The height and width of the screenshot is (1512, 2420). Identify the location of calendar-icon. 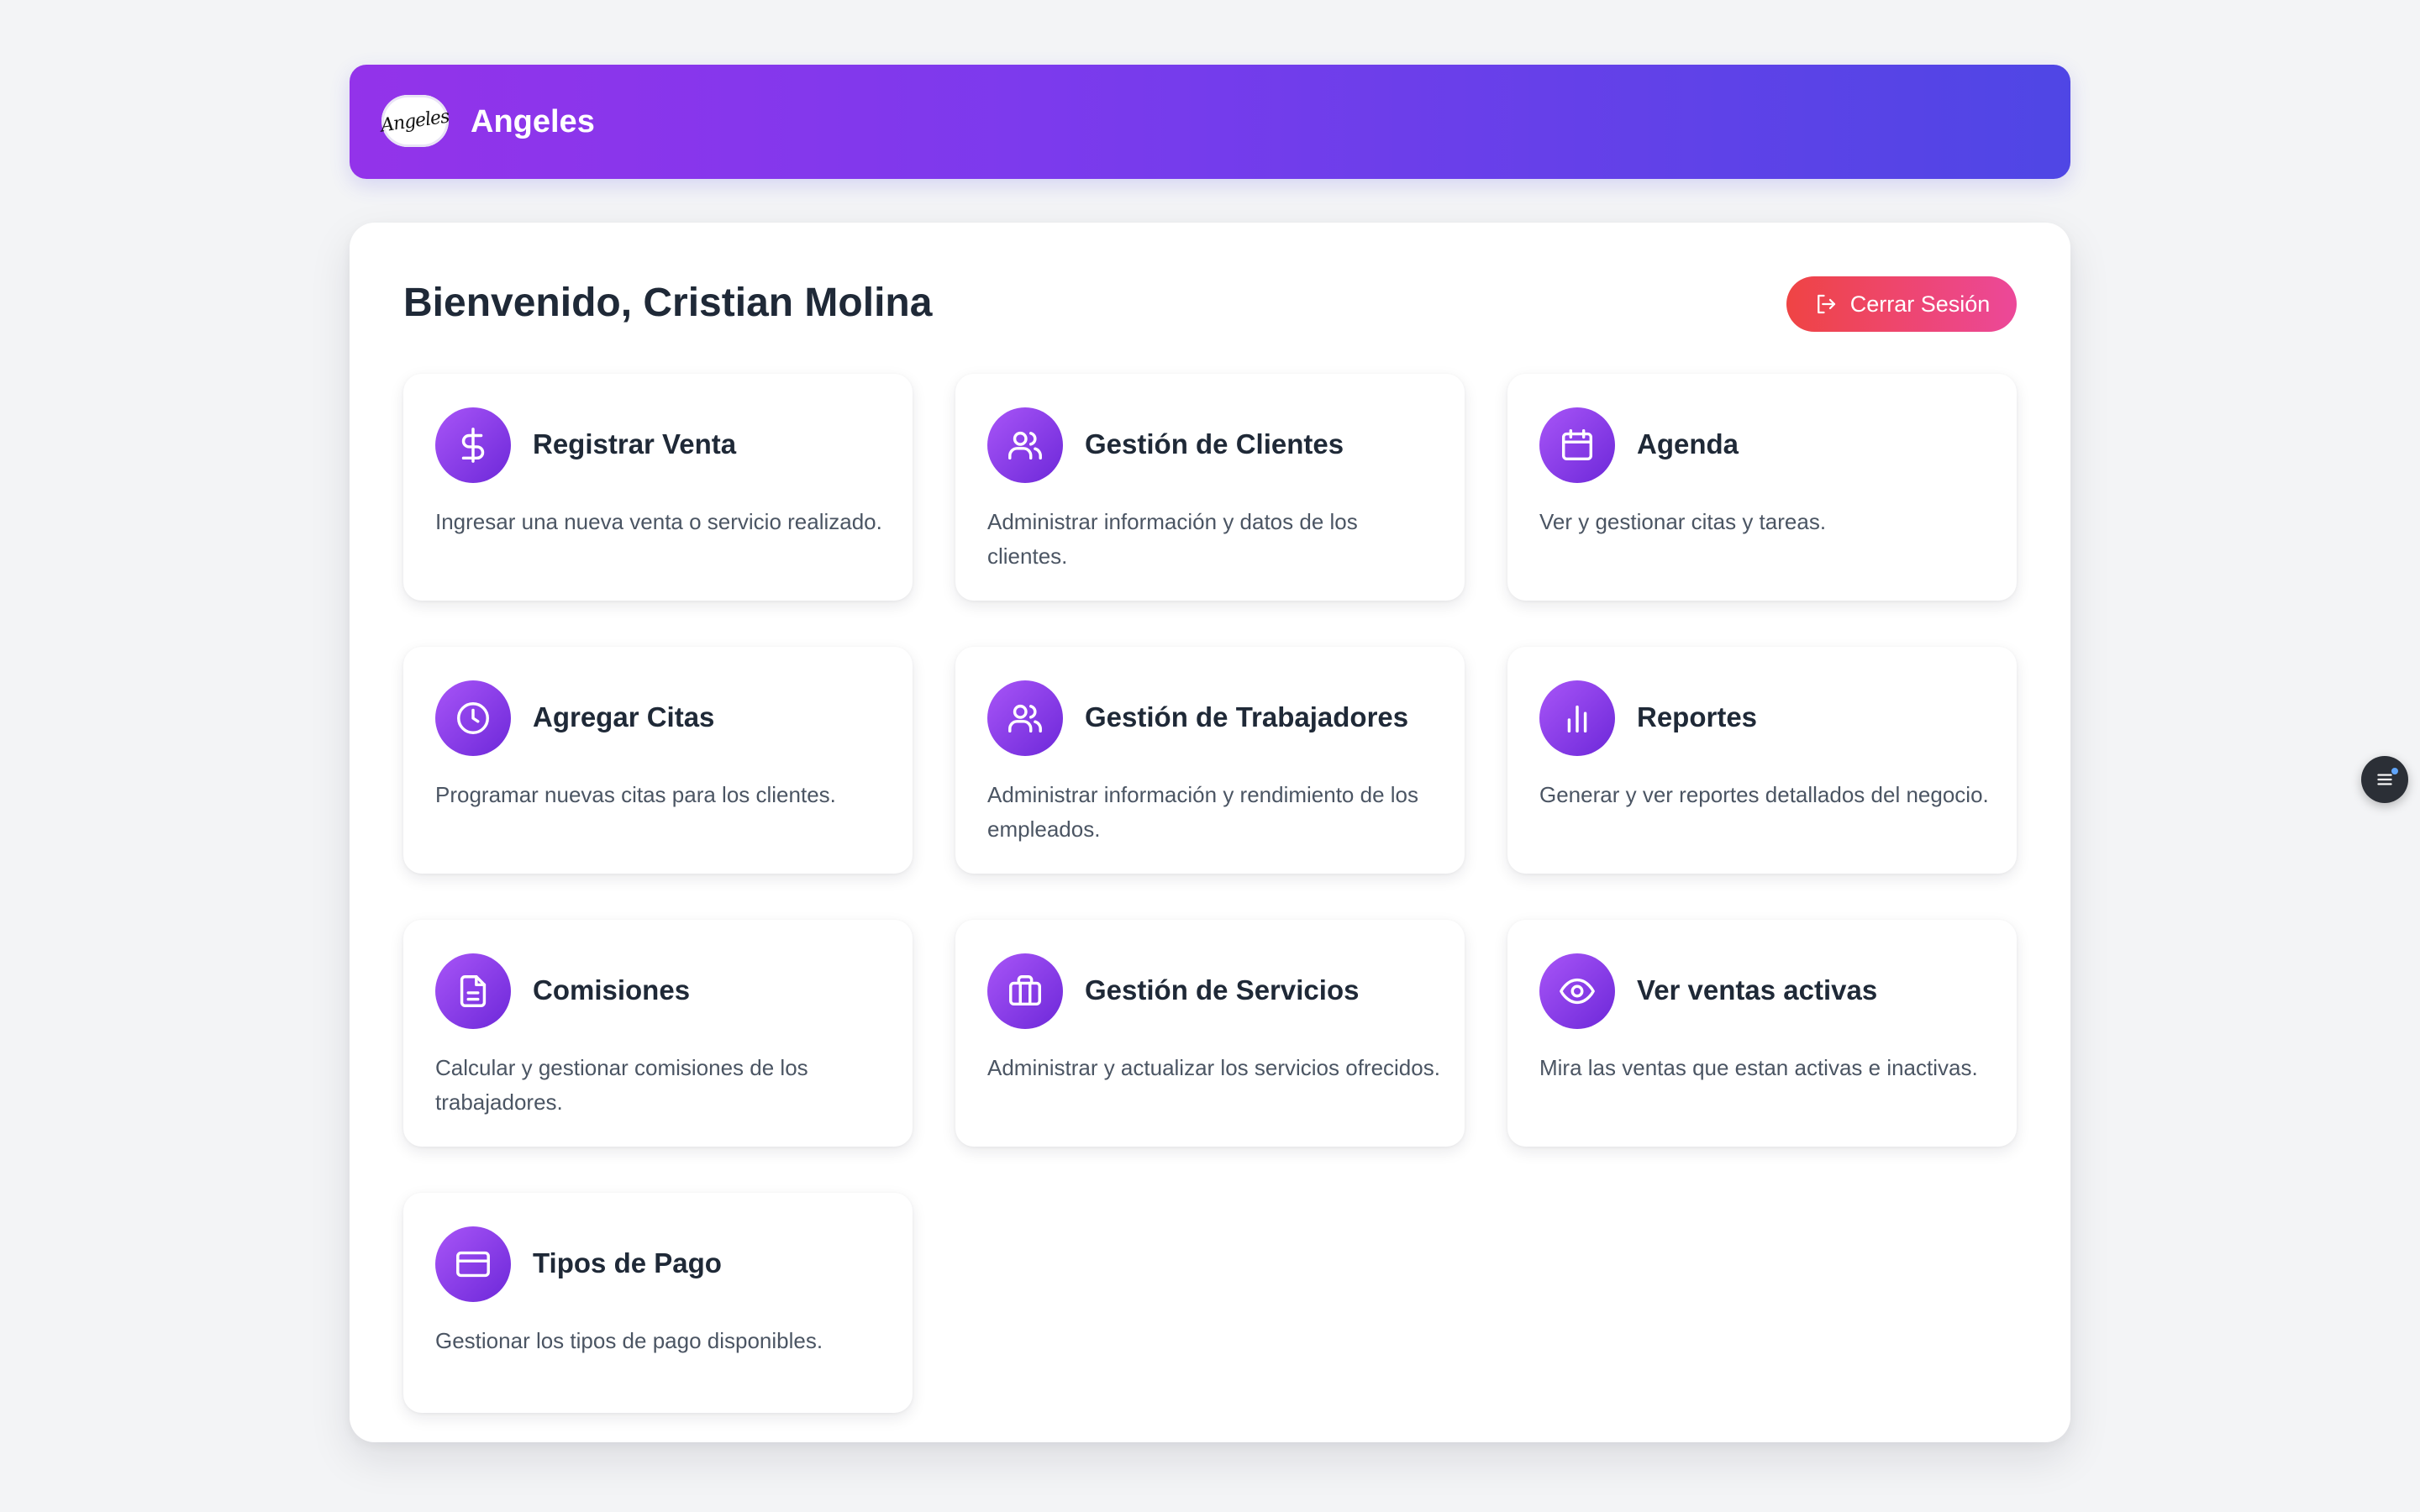
(1577, 445).